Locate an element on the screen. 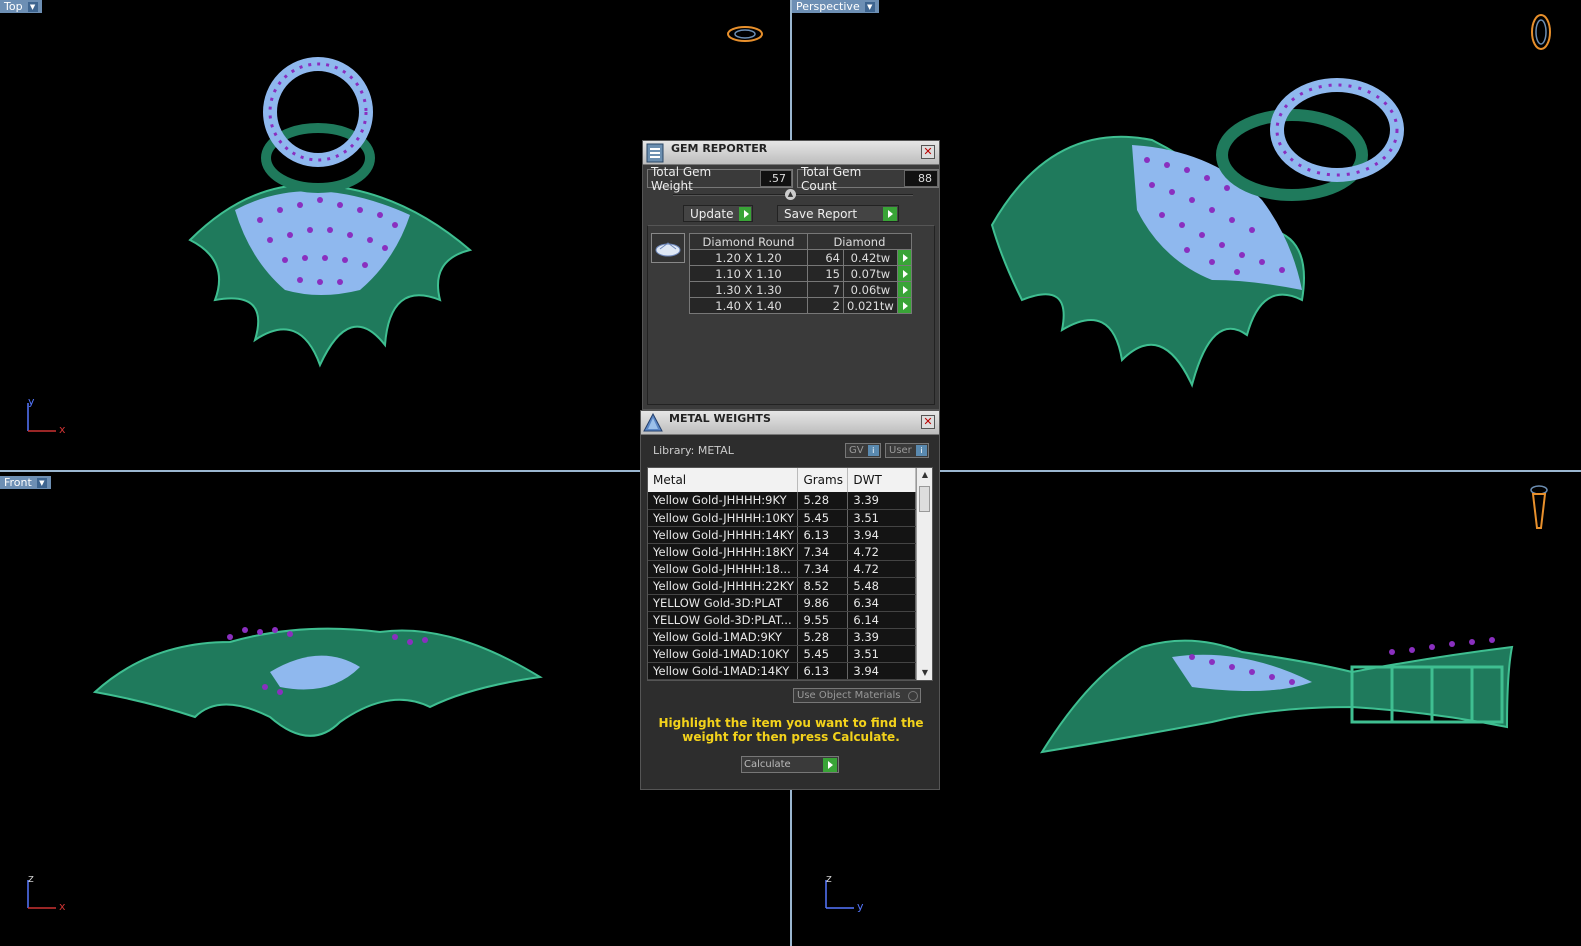 This screenshot has height=946, width=1581. table-row: Yellow Gold-JHHHH:10KY 5.45 3.51 is located at coordinates (782, 518).